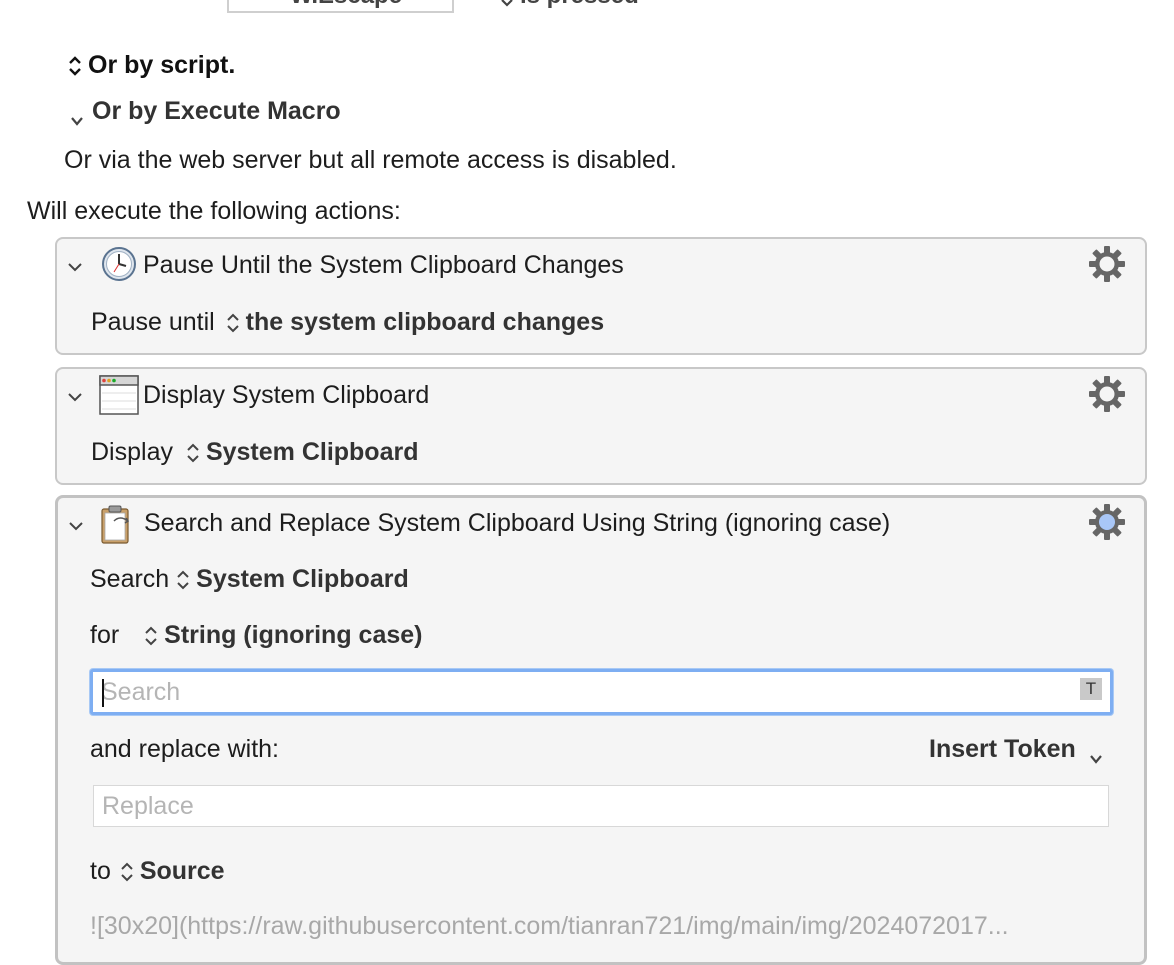 This screenshot has width=1174, height=965. I want to click on destination-popup: Source, so click(171, 871).